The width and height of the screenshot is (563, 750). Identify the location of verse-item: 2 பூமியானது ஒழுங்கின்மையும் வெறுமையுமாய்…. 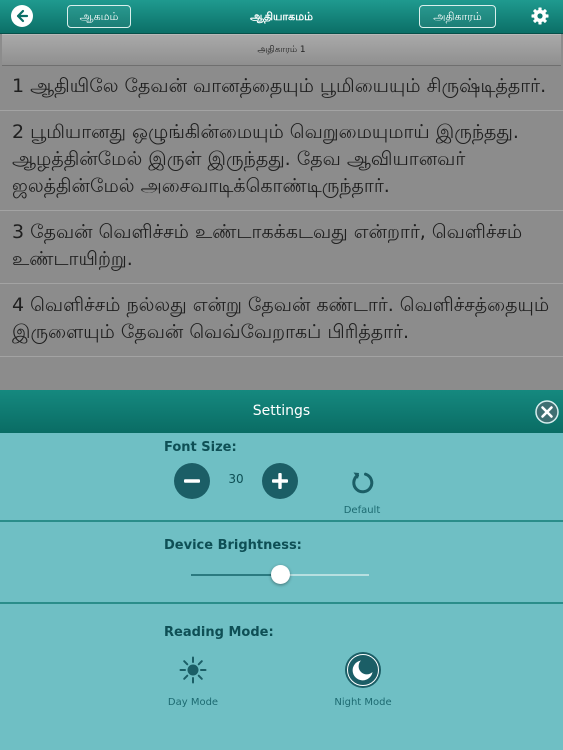
(281, 161).